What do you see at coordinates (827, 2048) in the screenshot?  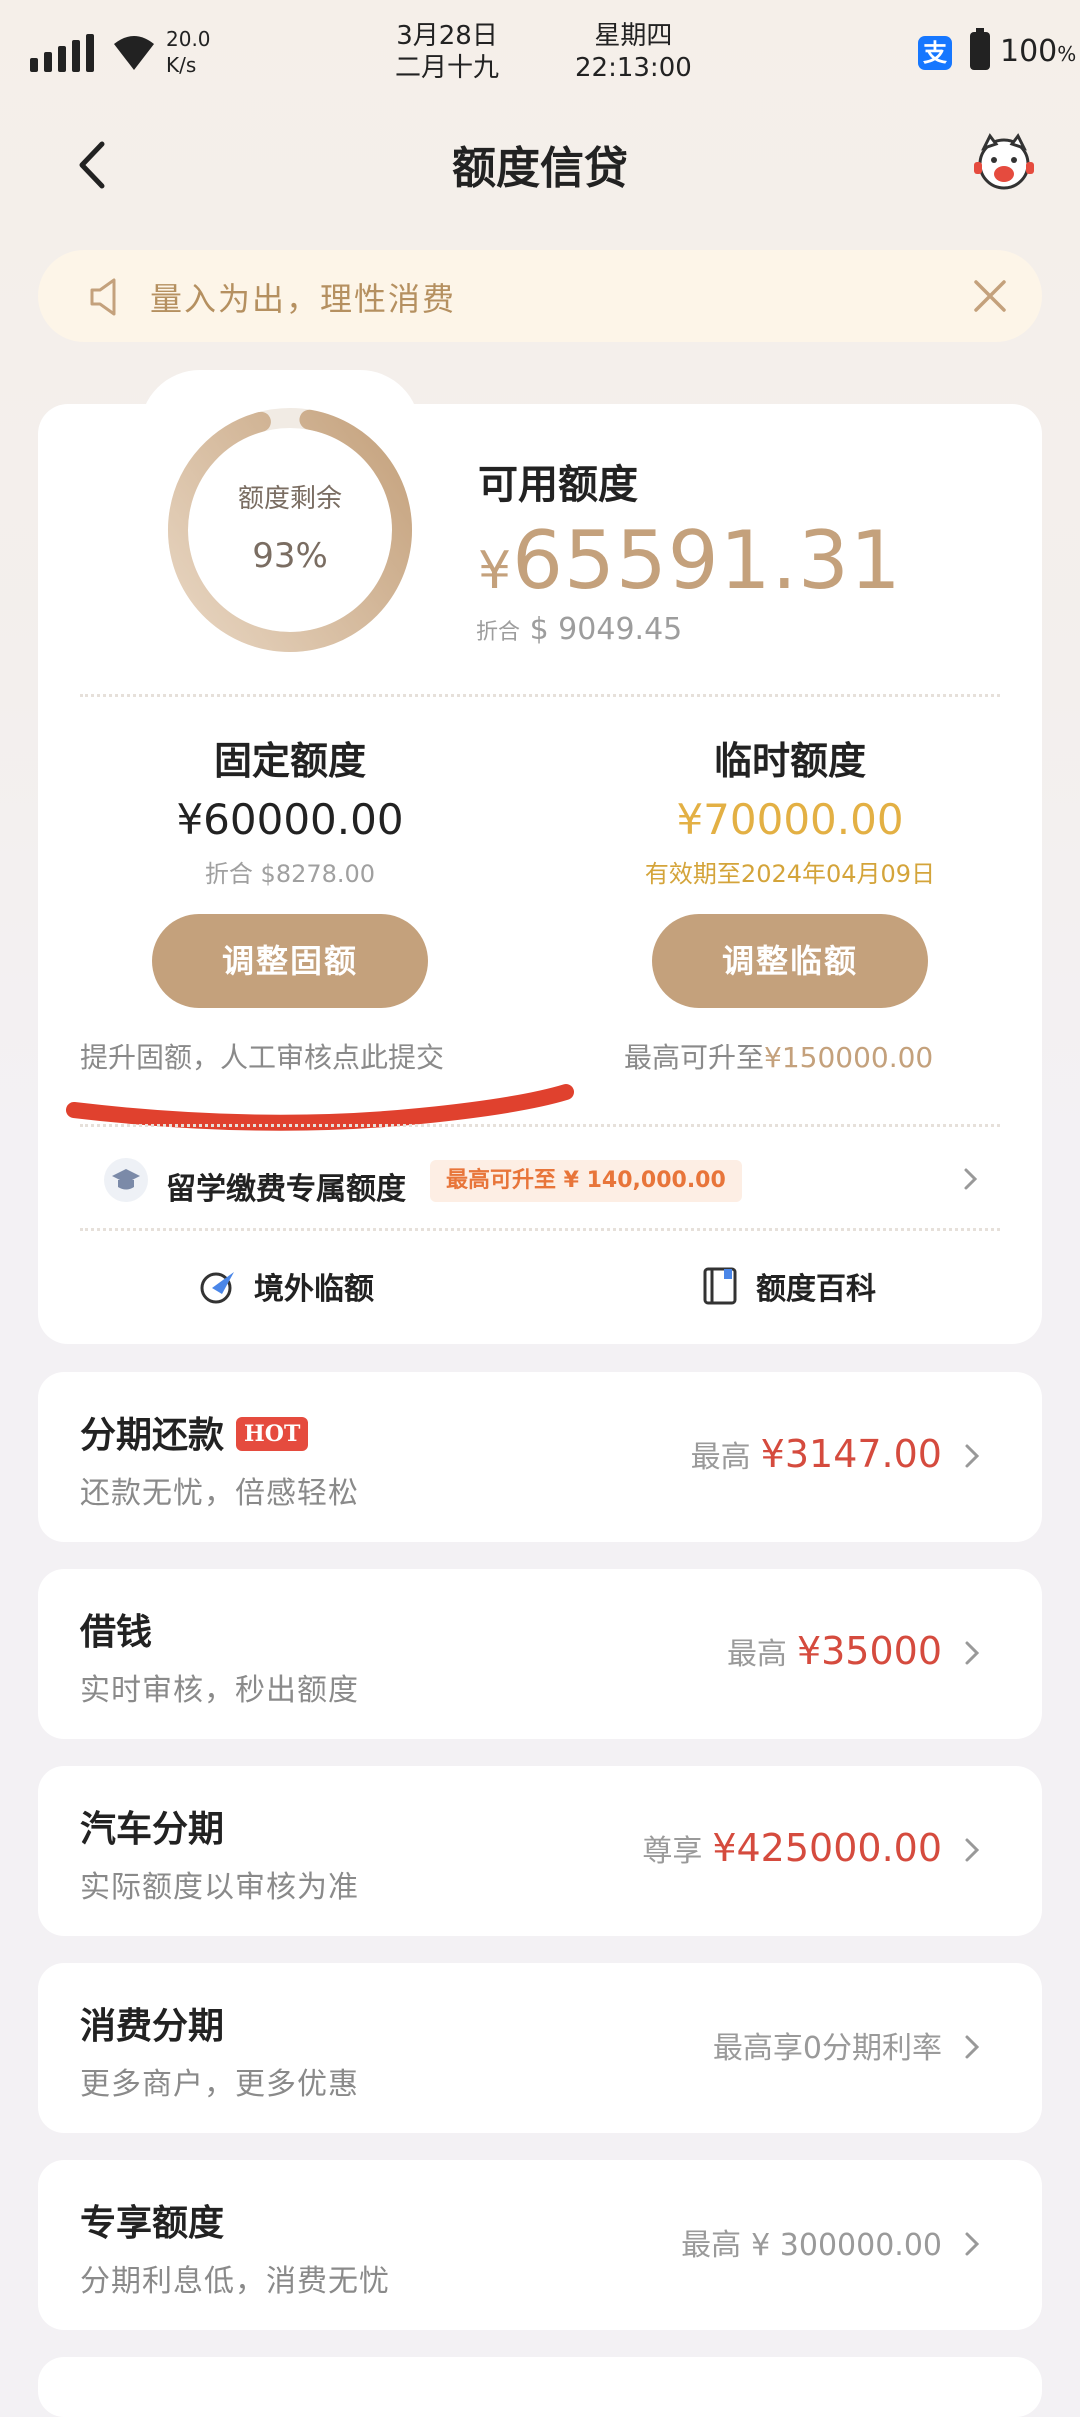 I see `service-right: 最高享0分期利率` at bounding box center [827, 2048].